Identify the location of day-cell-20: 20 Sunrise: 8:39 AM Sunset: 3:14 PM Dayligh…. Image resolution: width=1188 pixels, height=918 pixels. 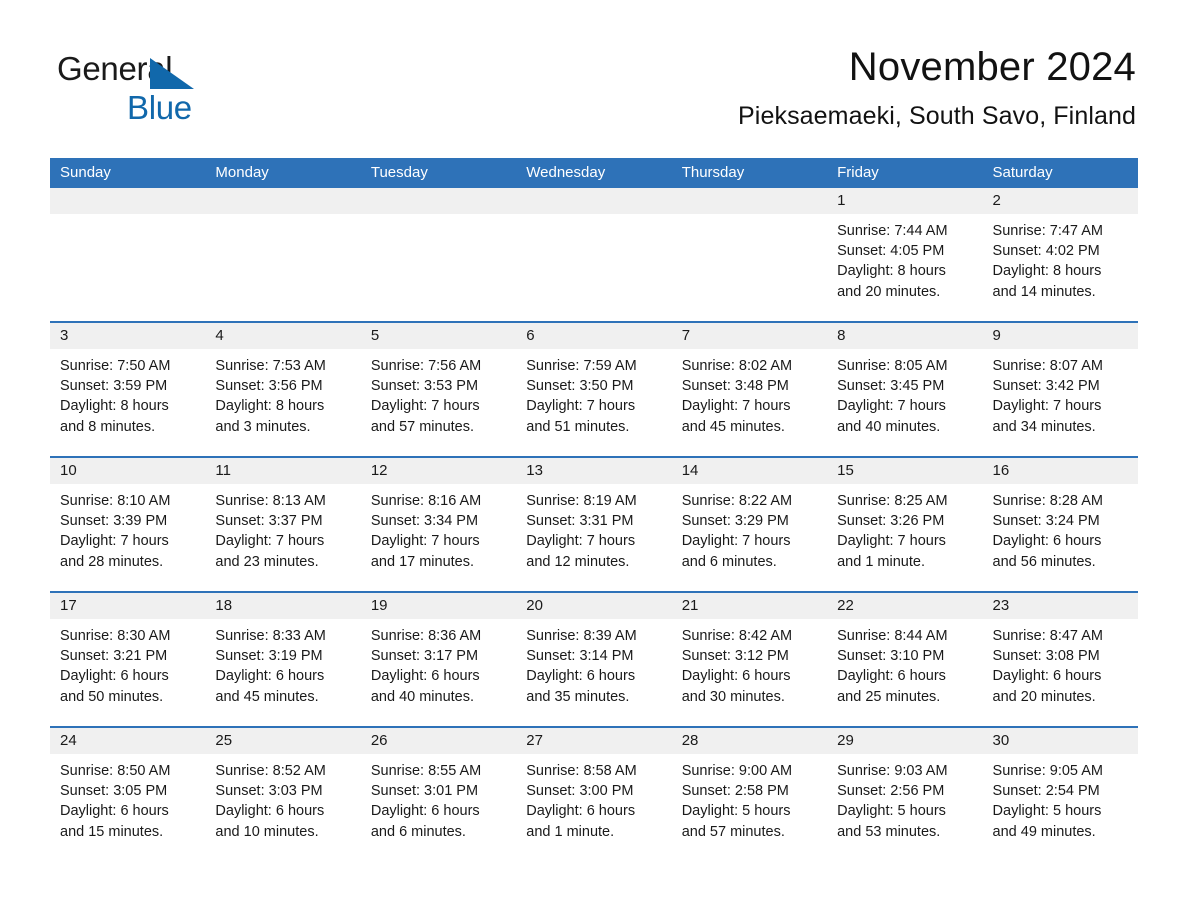
(594, 659).